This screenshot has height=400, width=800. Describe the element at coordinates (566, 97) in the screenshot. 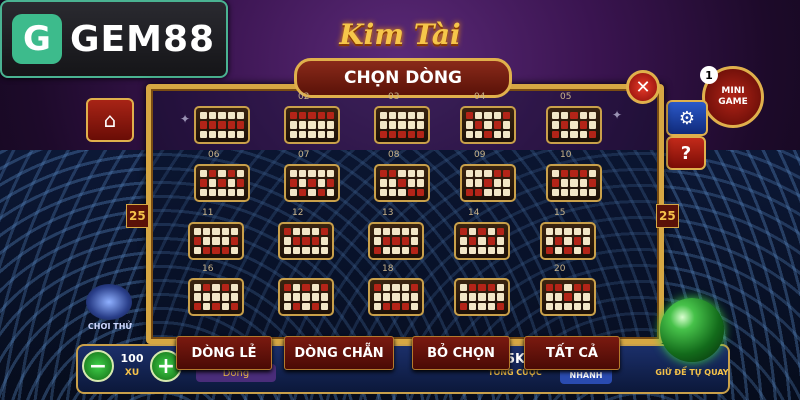

I see `line-number: 05` at that location.